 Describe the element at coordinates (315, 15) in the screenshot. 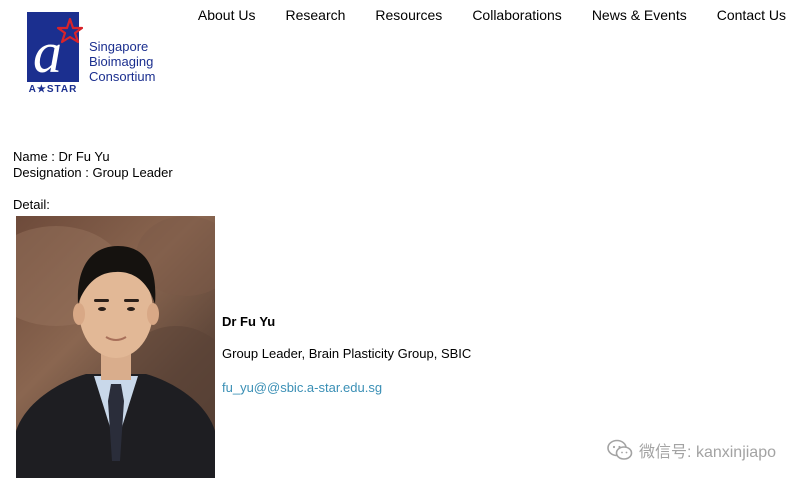

I see `nav-item-research: Research` at that location.